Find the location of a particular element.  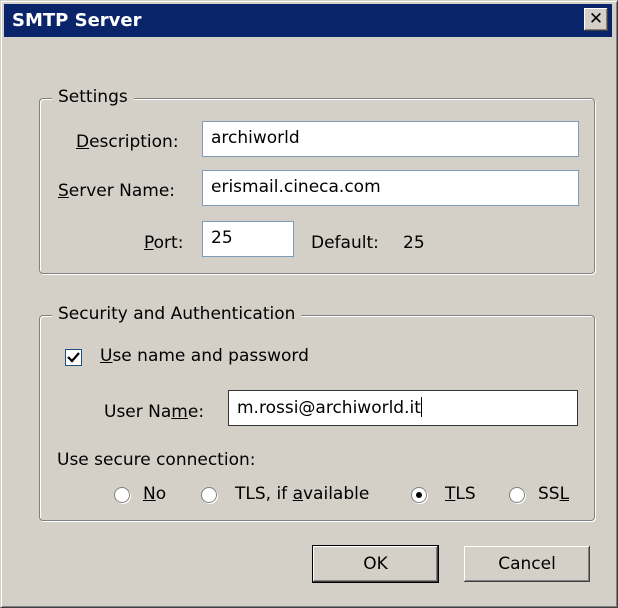

settings-legend: Settings is located at coordinates (93, 97).